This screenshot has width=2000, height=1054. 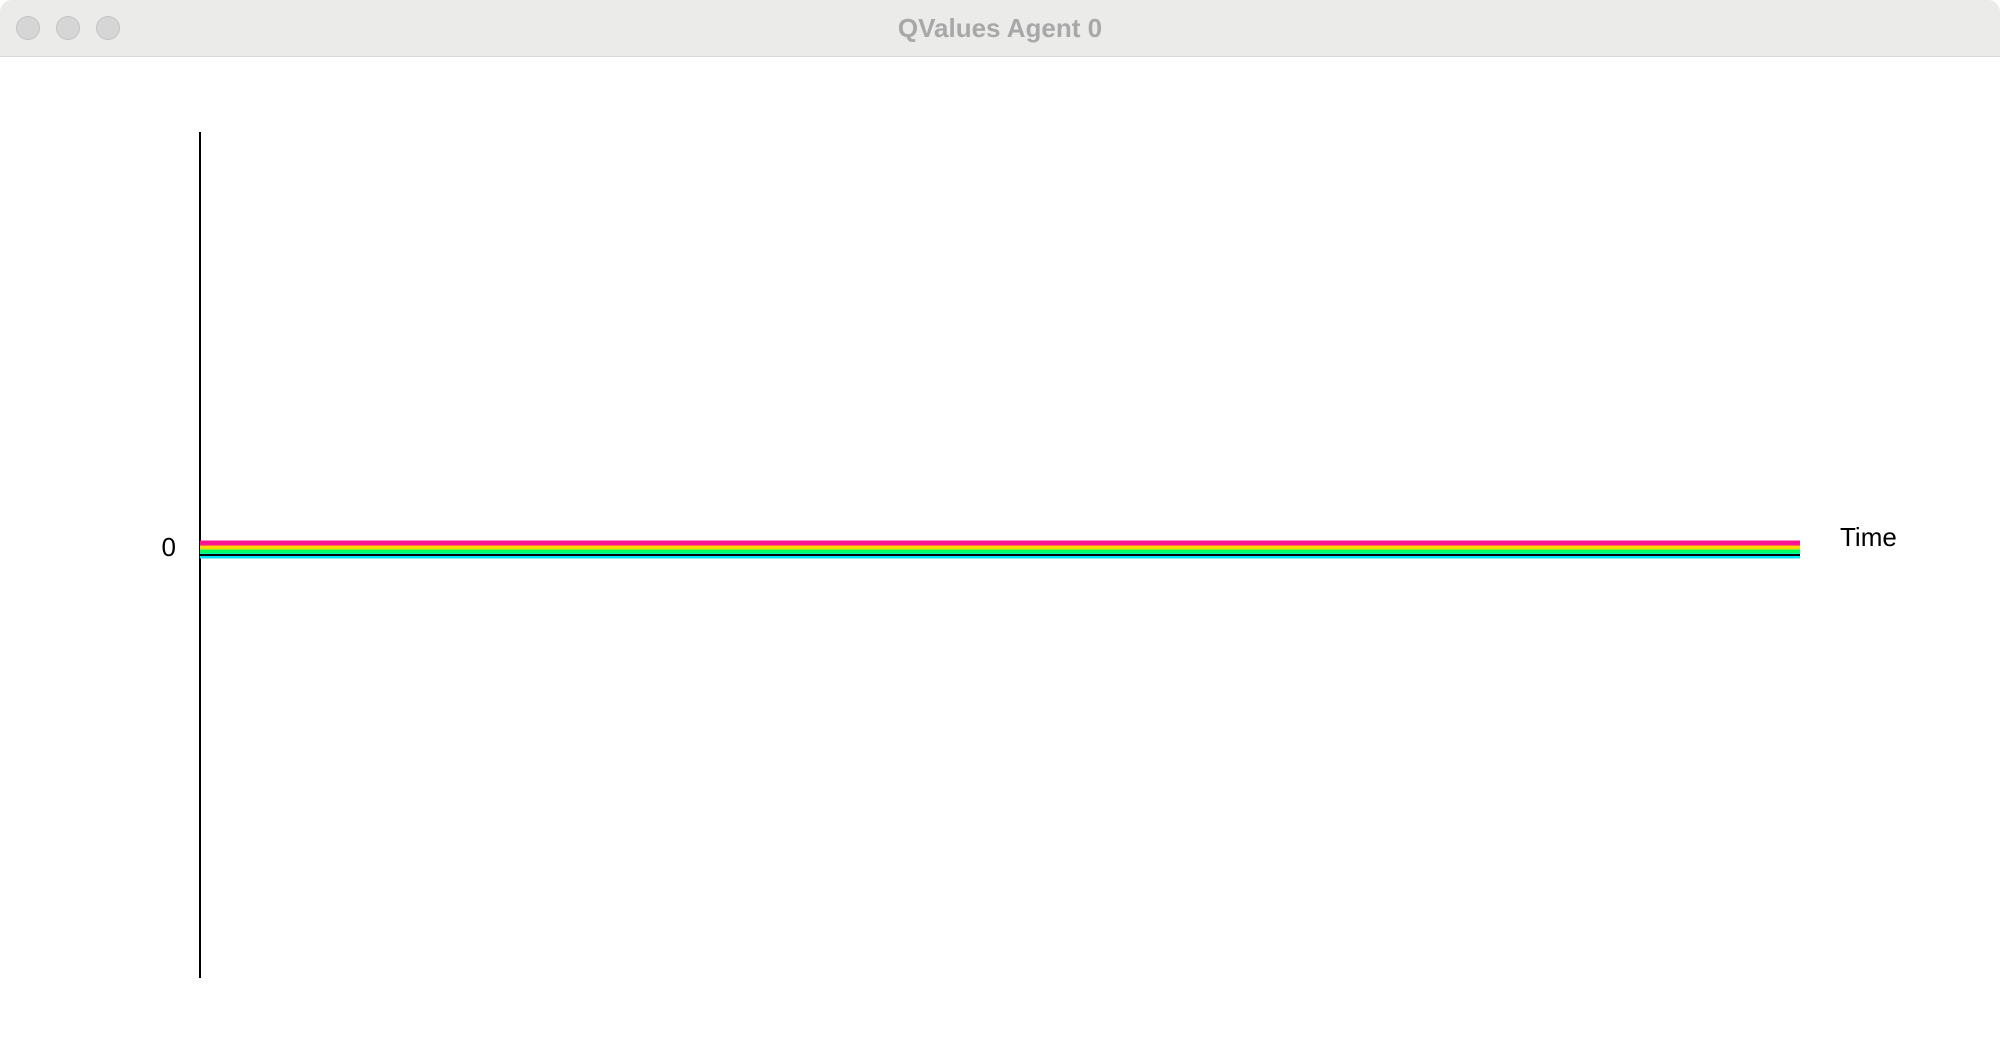 I want to click on y-tick-label: 0, so click(x=169, y=547).